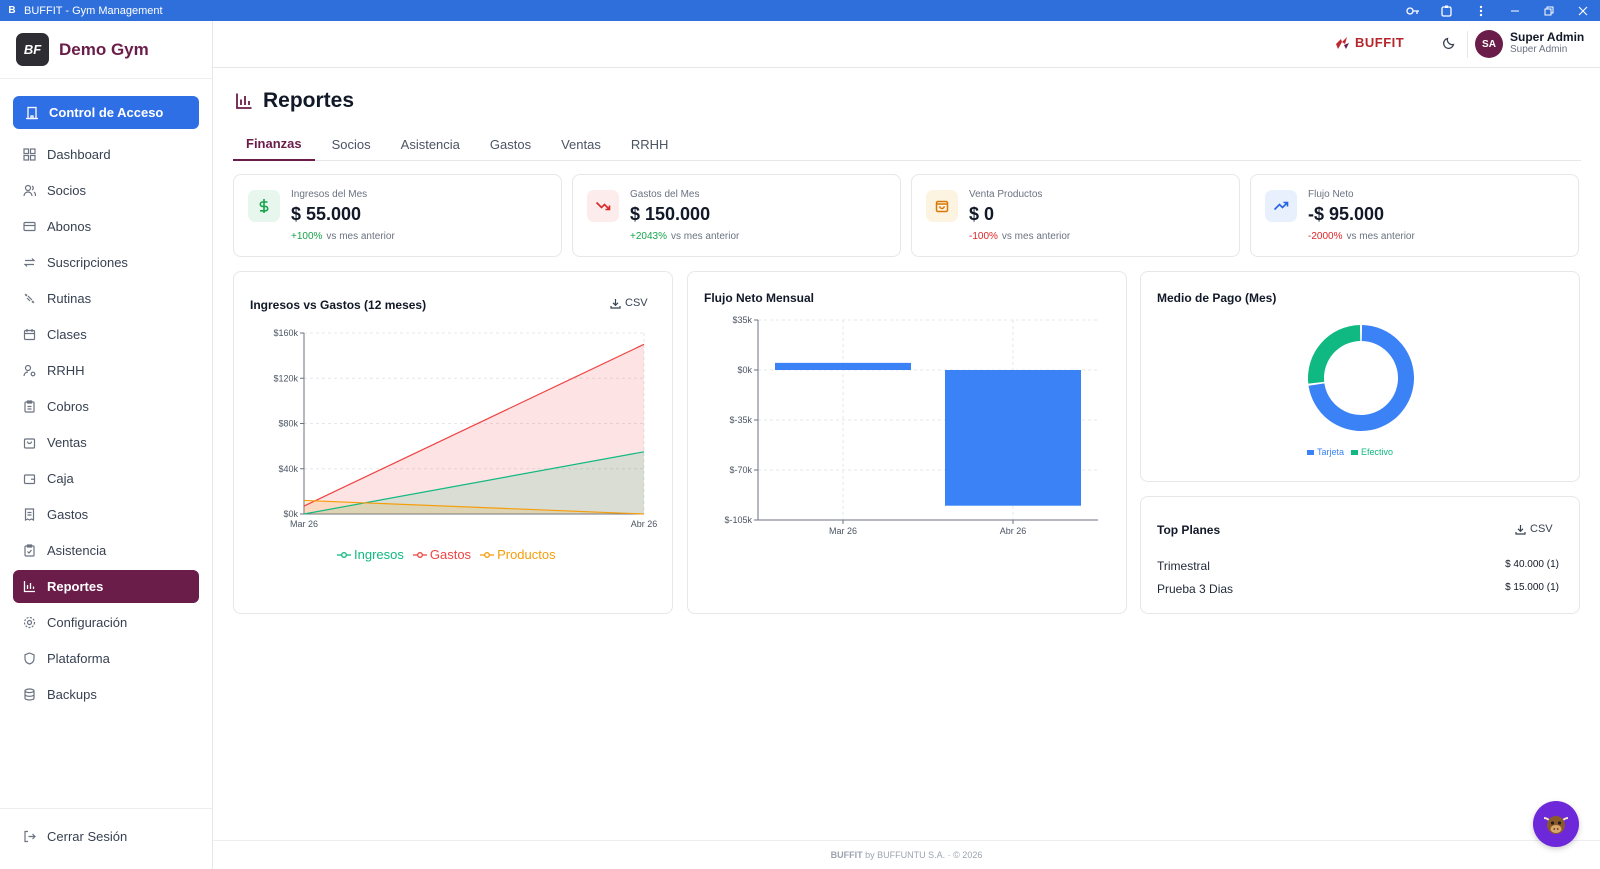 The image size is (1600, 869). I want to click on tab-gastos: Gastos, so click(510, 144).